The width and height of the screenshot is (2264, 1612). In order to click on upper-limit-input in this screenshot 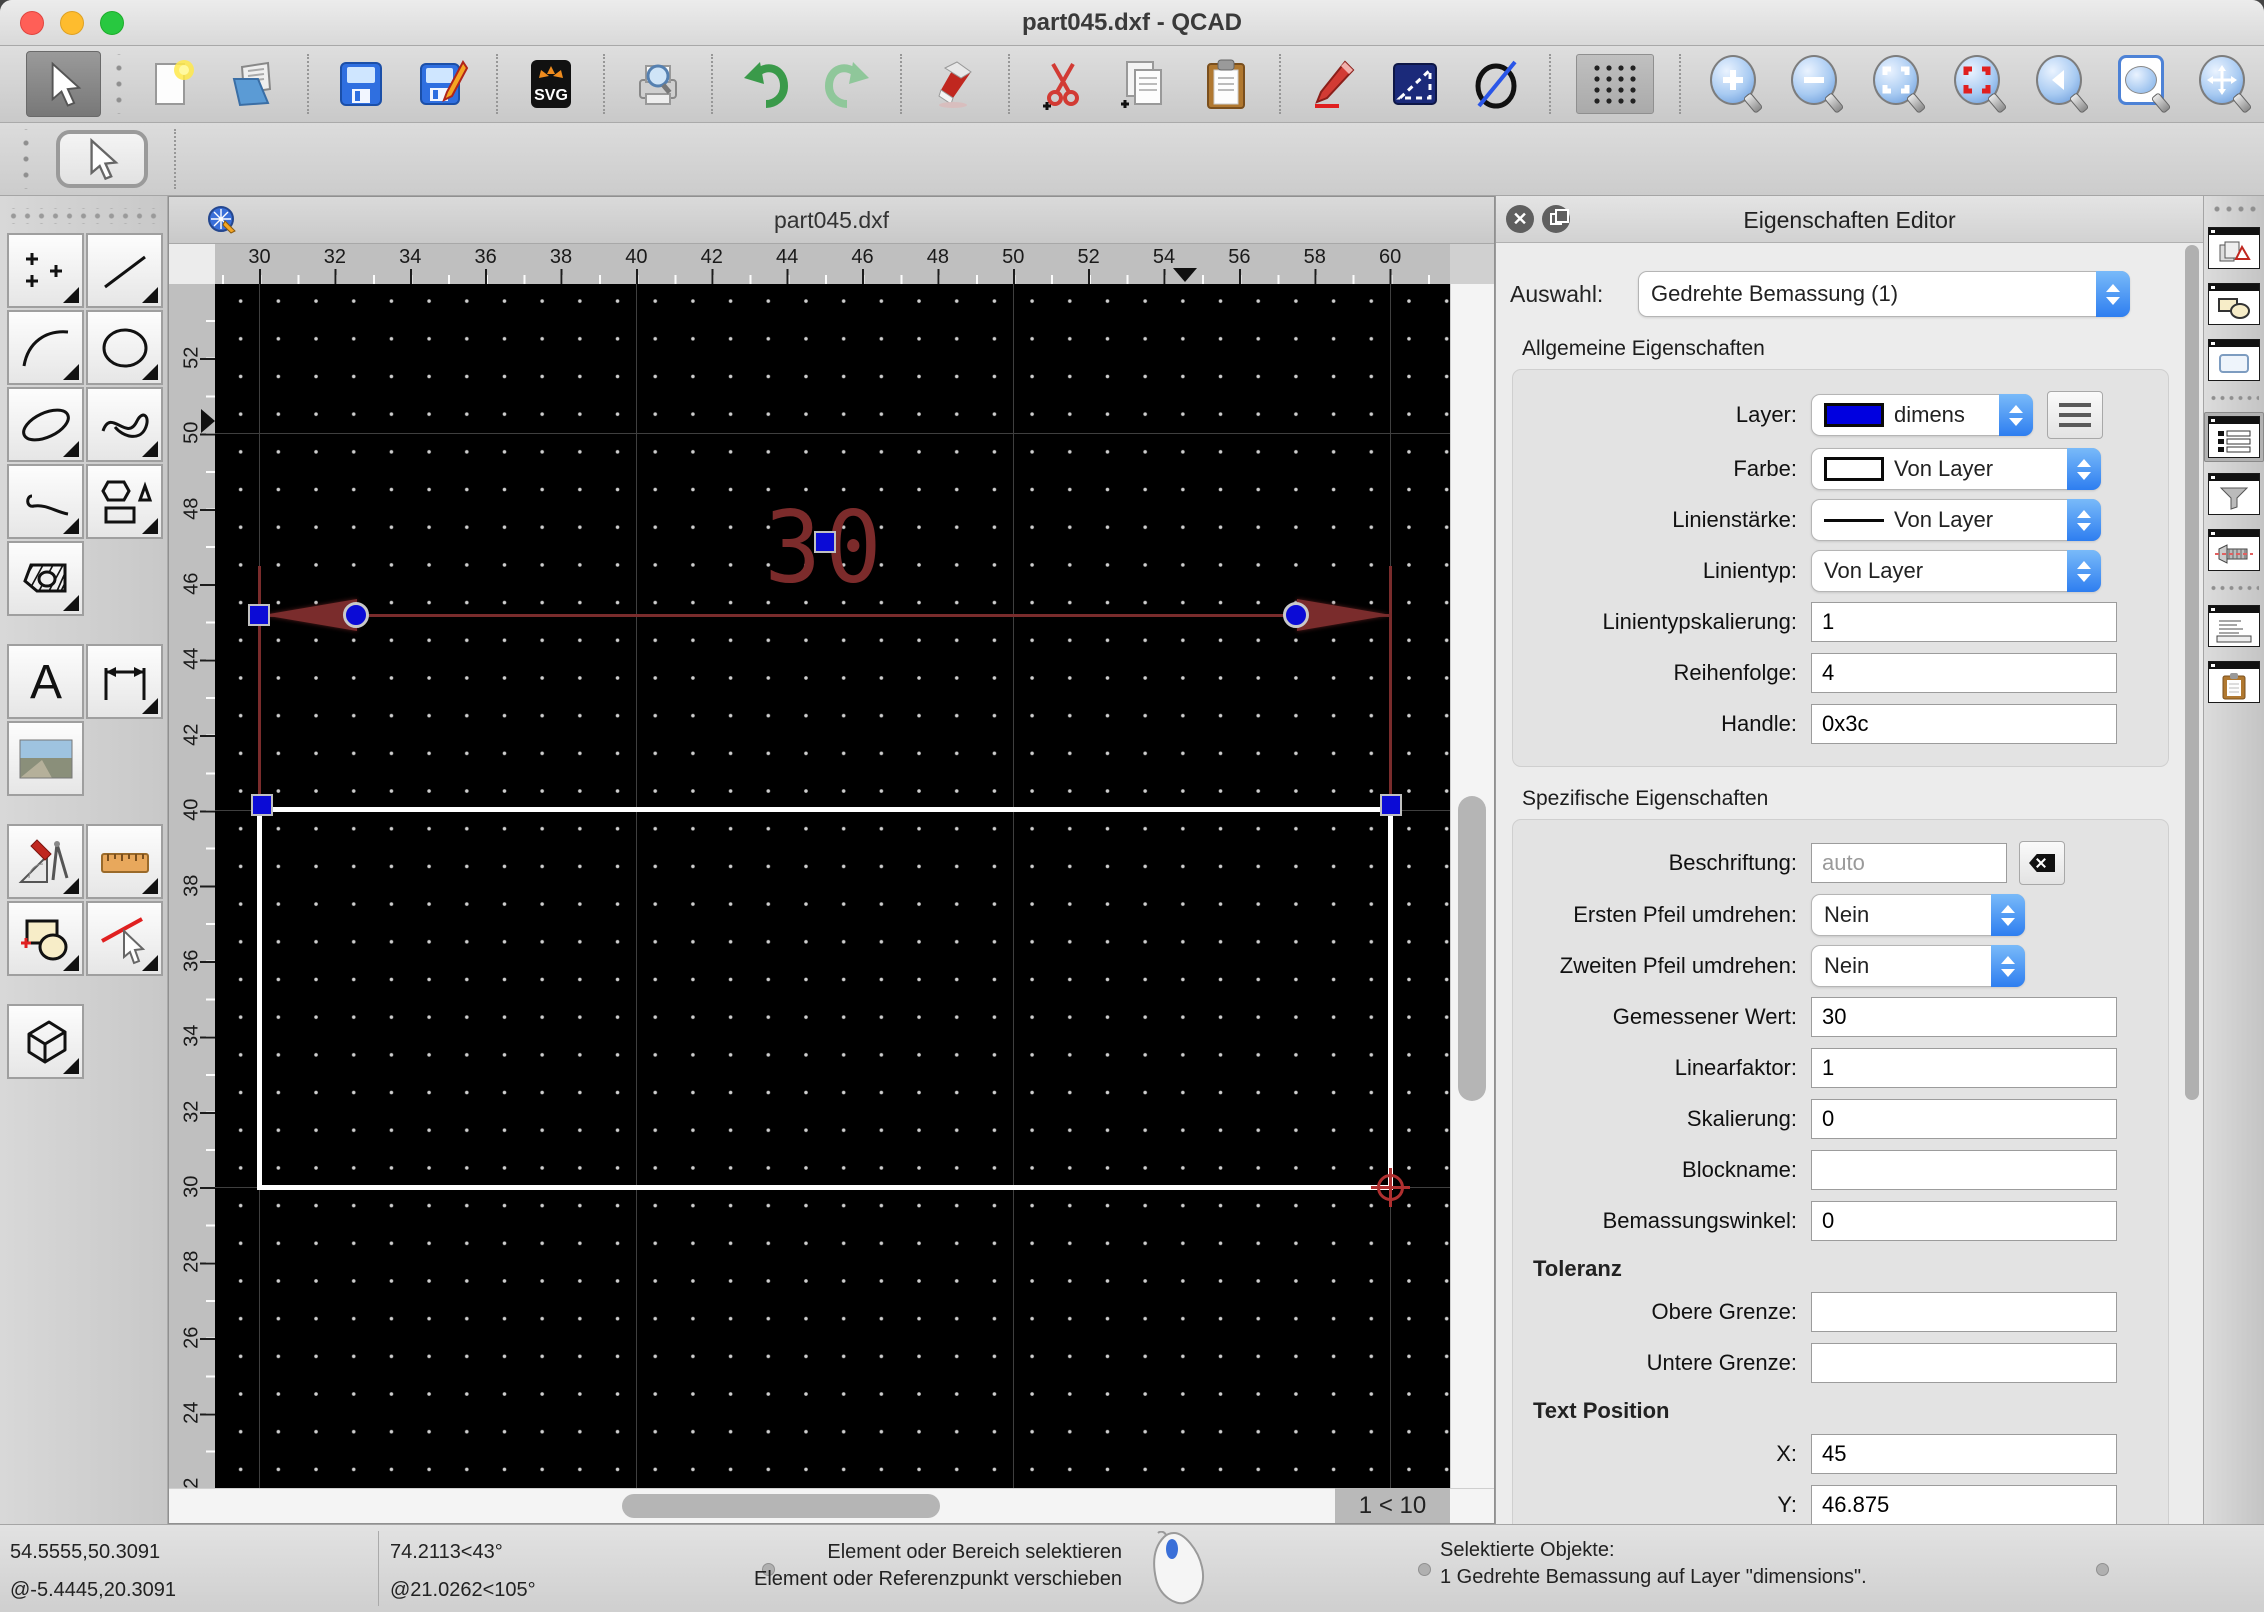, I will do `click(1964, 1312)`.